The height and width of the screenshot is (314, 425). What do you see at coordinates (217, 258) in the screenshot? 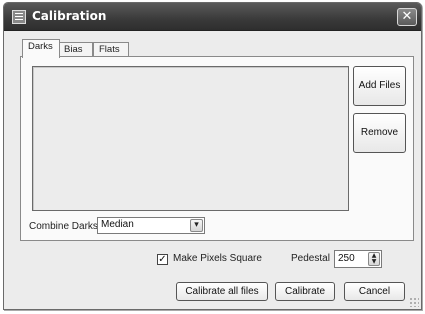
I see `make-pixels-square-label: Make Pixels Square` at bounding box center [217, 258].